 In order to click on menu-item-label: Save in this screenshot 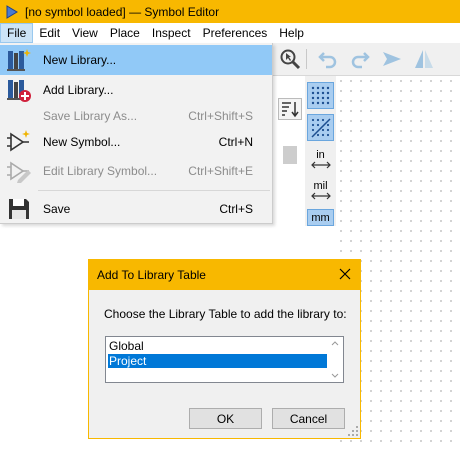, I will do `click(57, 209)`.